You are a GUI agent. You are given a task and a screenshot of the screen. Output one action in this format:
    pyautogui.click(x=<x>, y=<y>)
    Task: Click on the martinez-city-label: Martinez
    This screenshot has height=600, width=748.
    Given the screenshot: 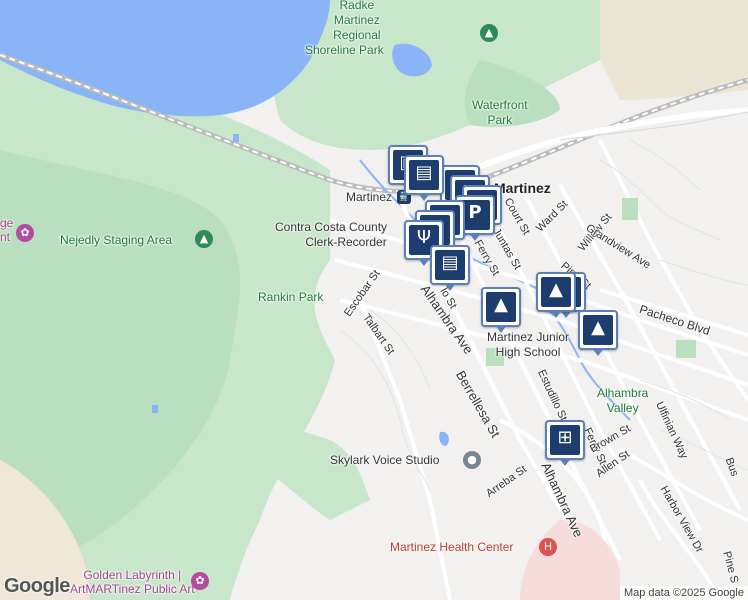 What is the action you would take?
    pyautogui.click(x=522, y=188)
    